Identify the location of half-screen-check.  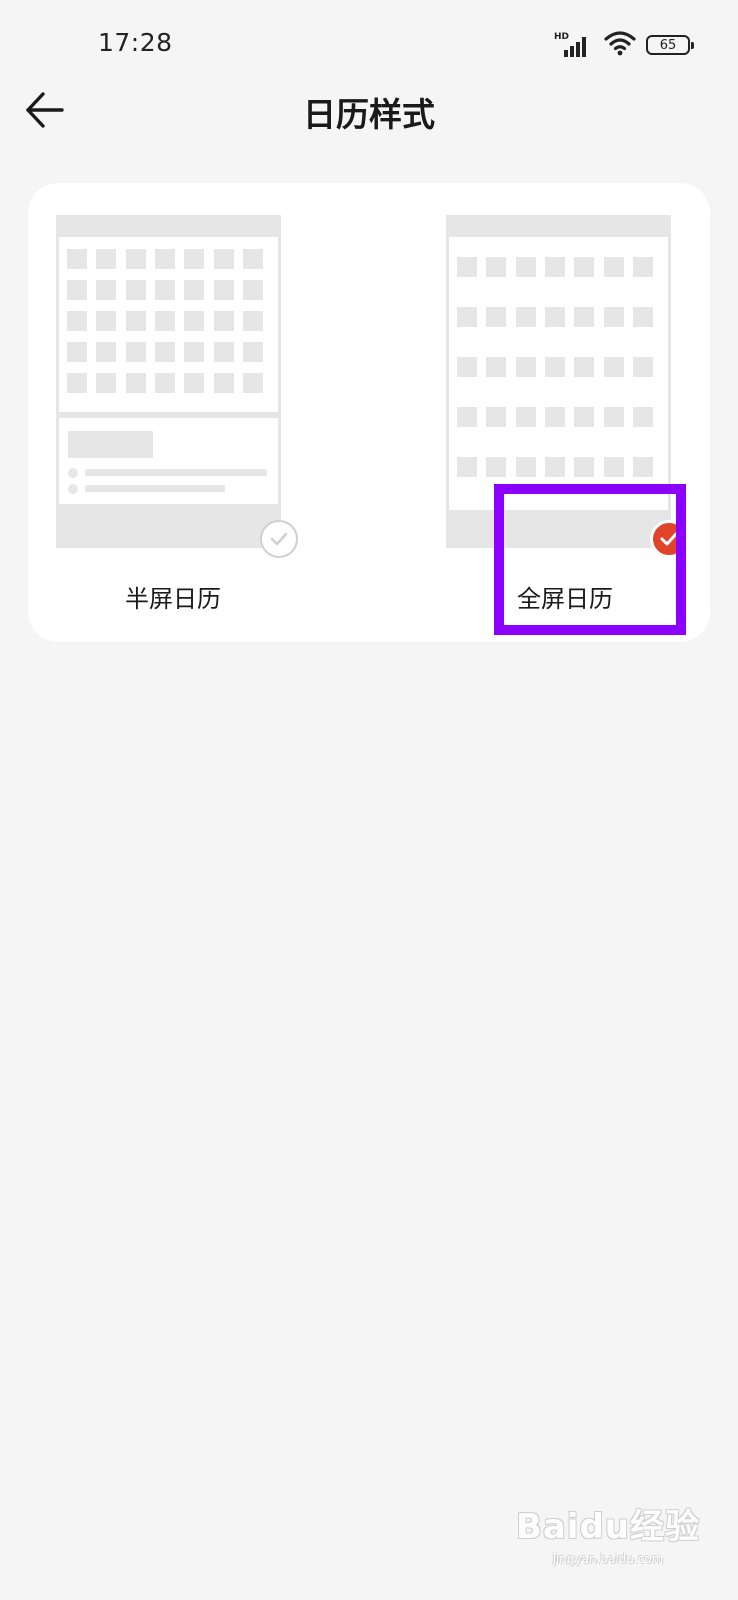
(279, 539).